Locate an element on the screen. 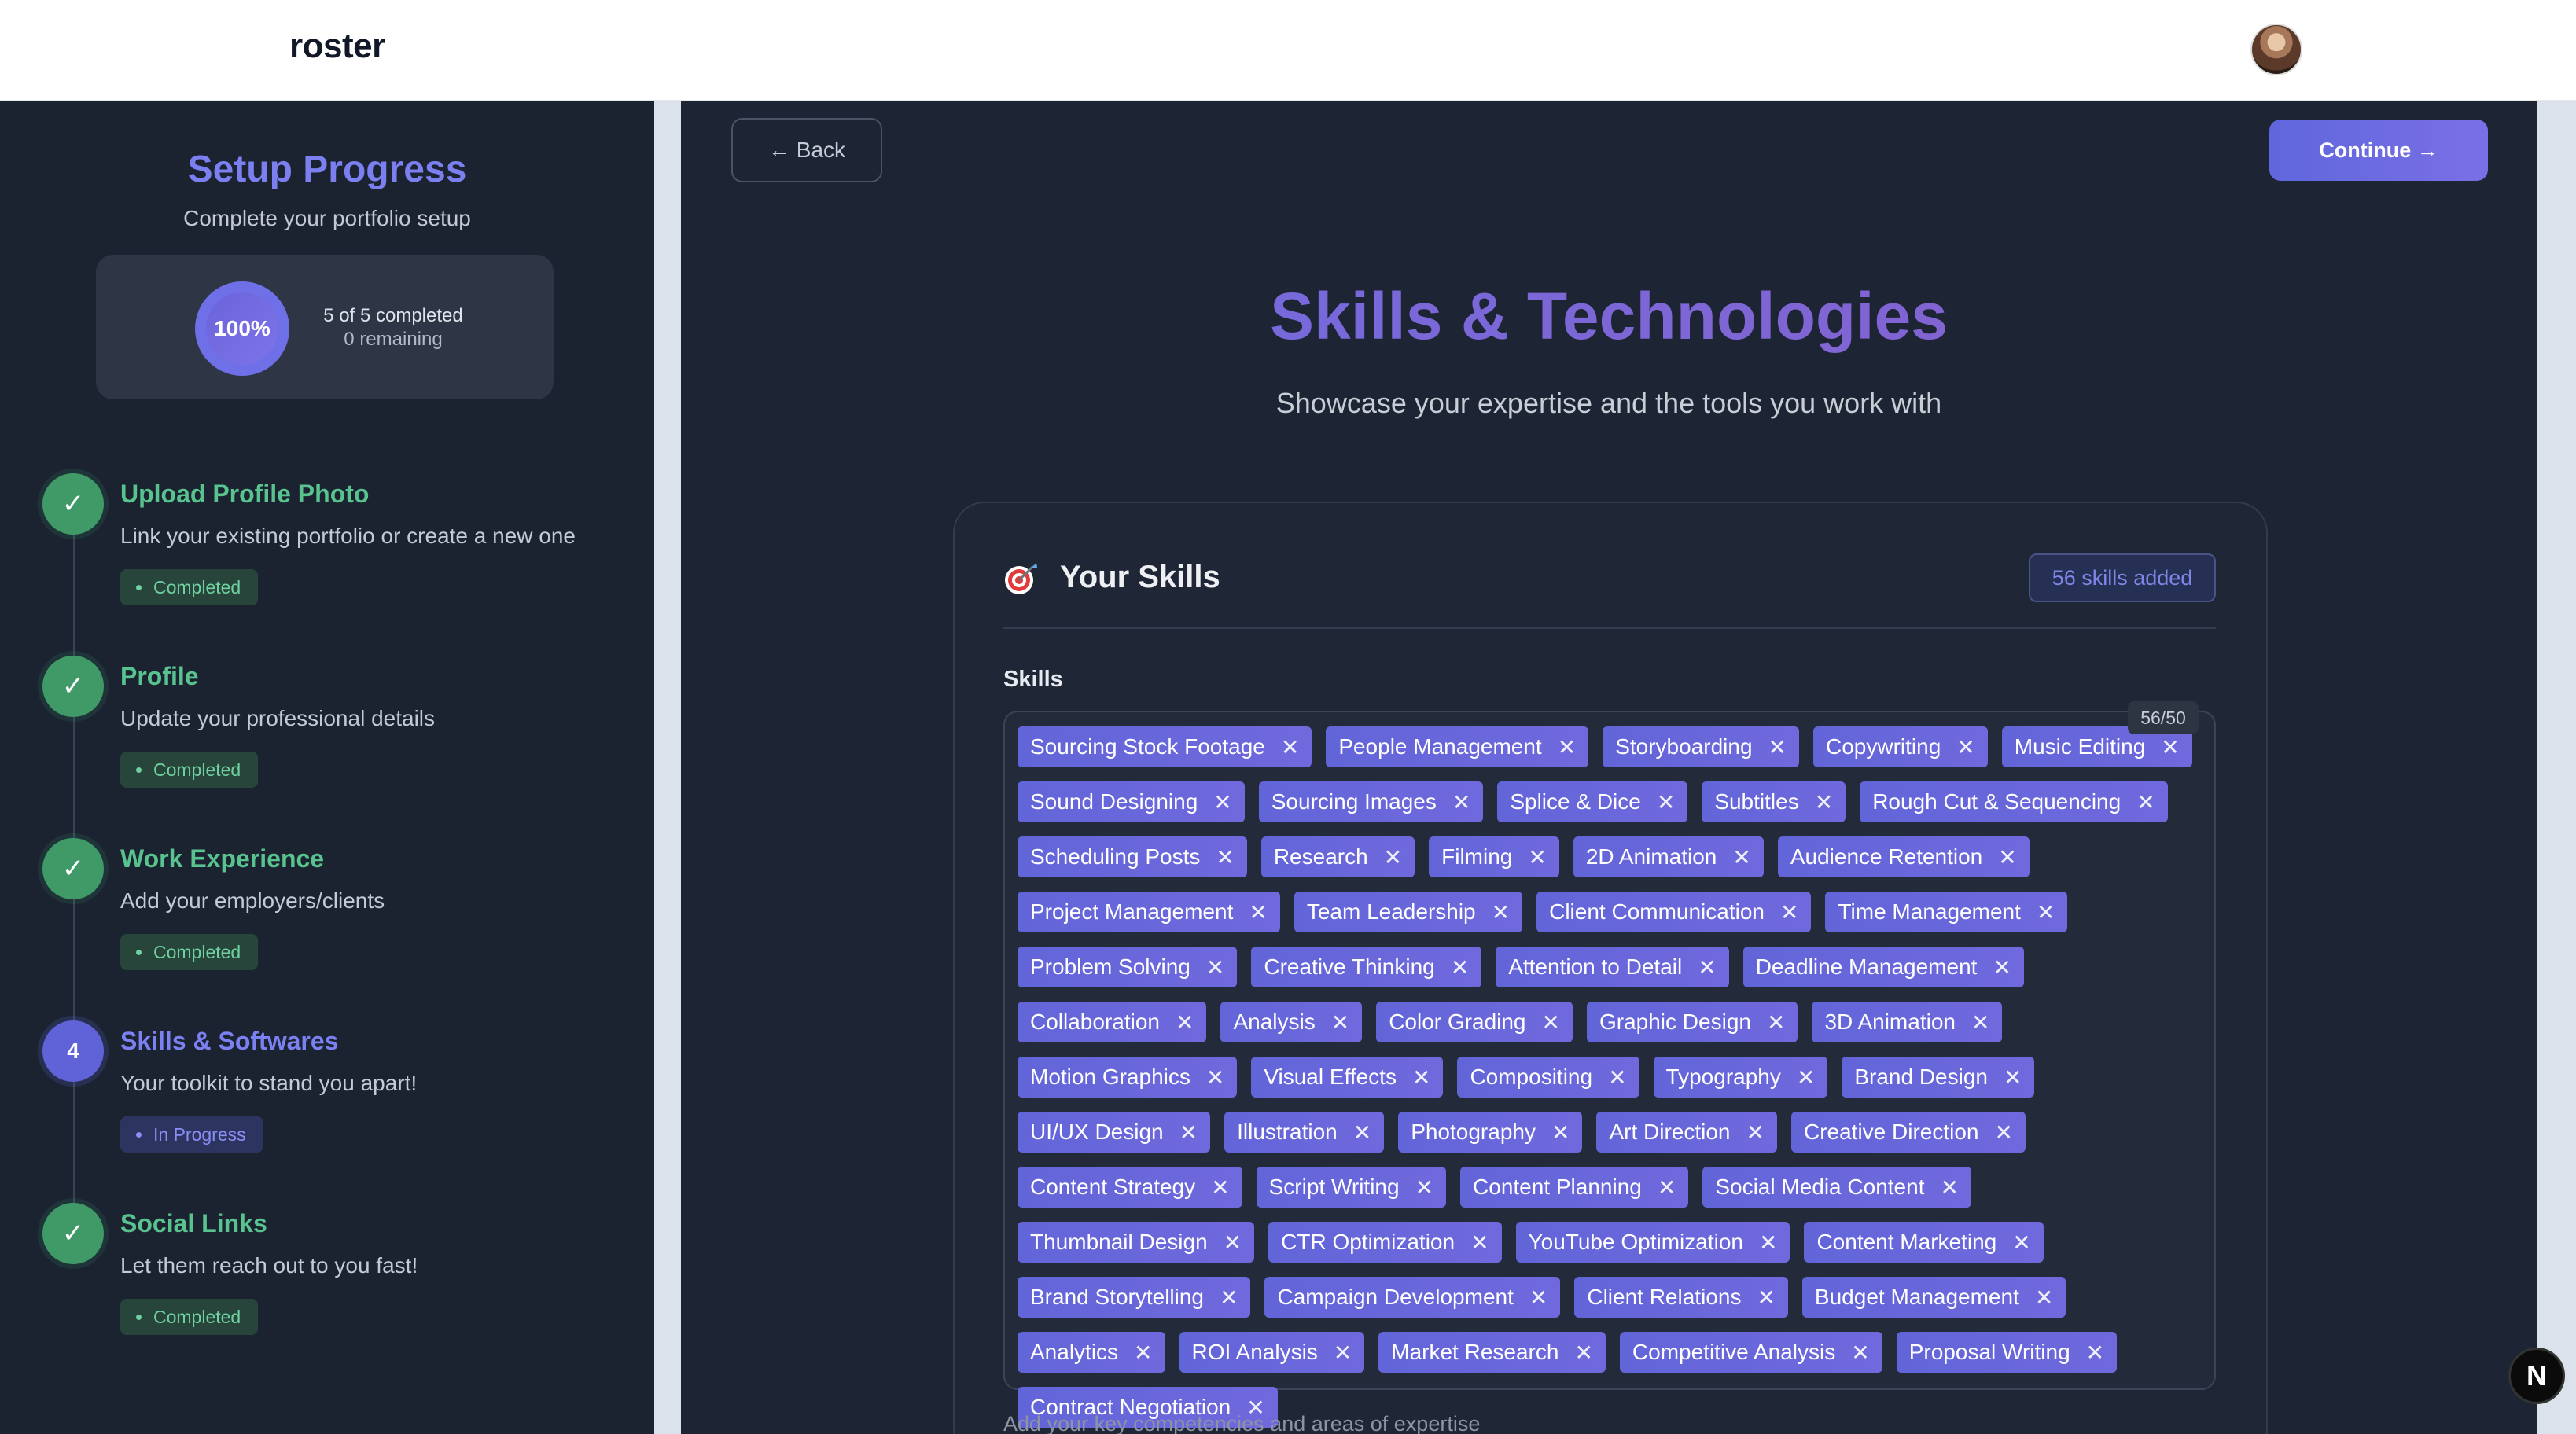 The width and height of the screenshot is (2576, 1434). skill-tag: Deadline Management ✕ is located at coordinates (1883, 967).